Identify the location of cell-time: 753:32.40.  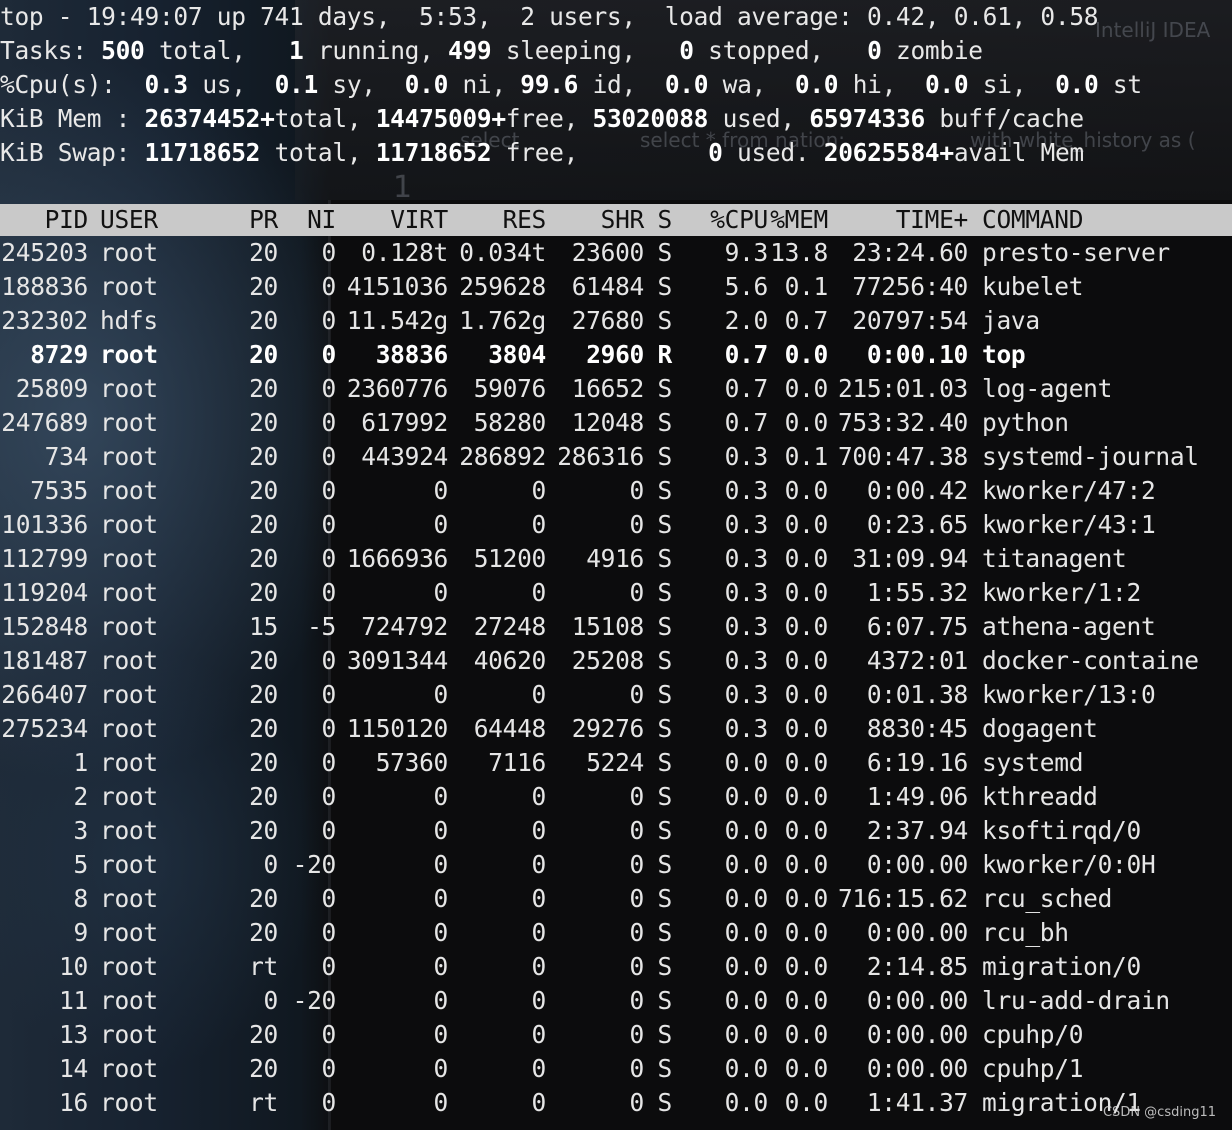
(902, 422).